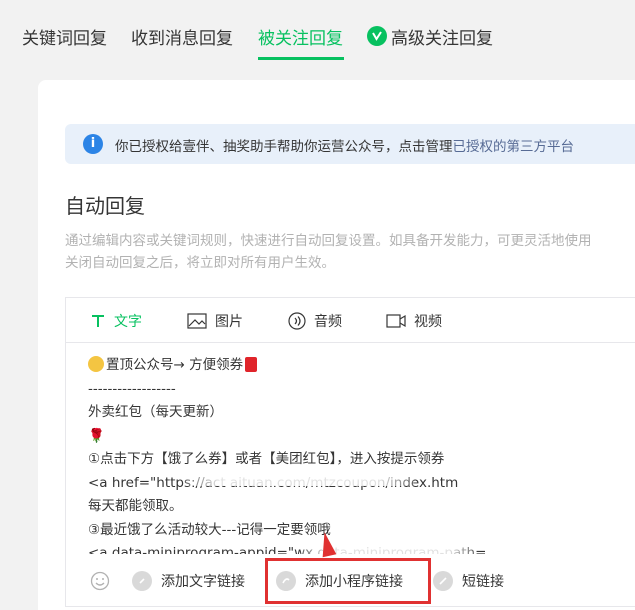 The image size is (635, 610). What do you see at coordinates (229, 322) in the screenshot?
I see `type-tab-image-label: 图片` at bounding box center [229, 322].